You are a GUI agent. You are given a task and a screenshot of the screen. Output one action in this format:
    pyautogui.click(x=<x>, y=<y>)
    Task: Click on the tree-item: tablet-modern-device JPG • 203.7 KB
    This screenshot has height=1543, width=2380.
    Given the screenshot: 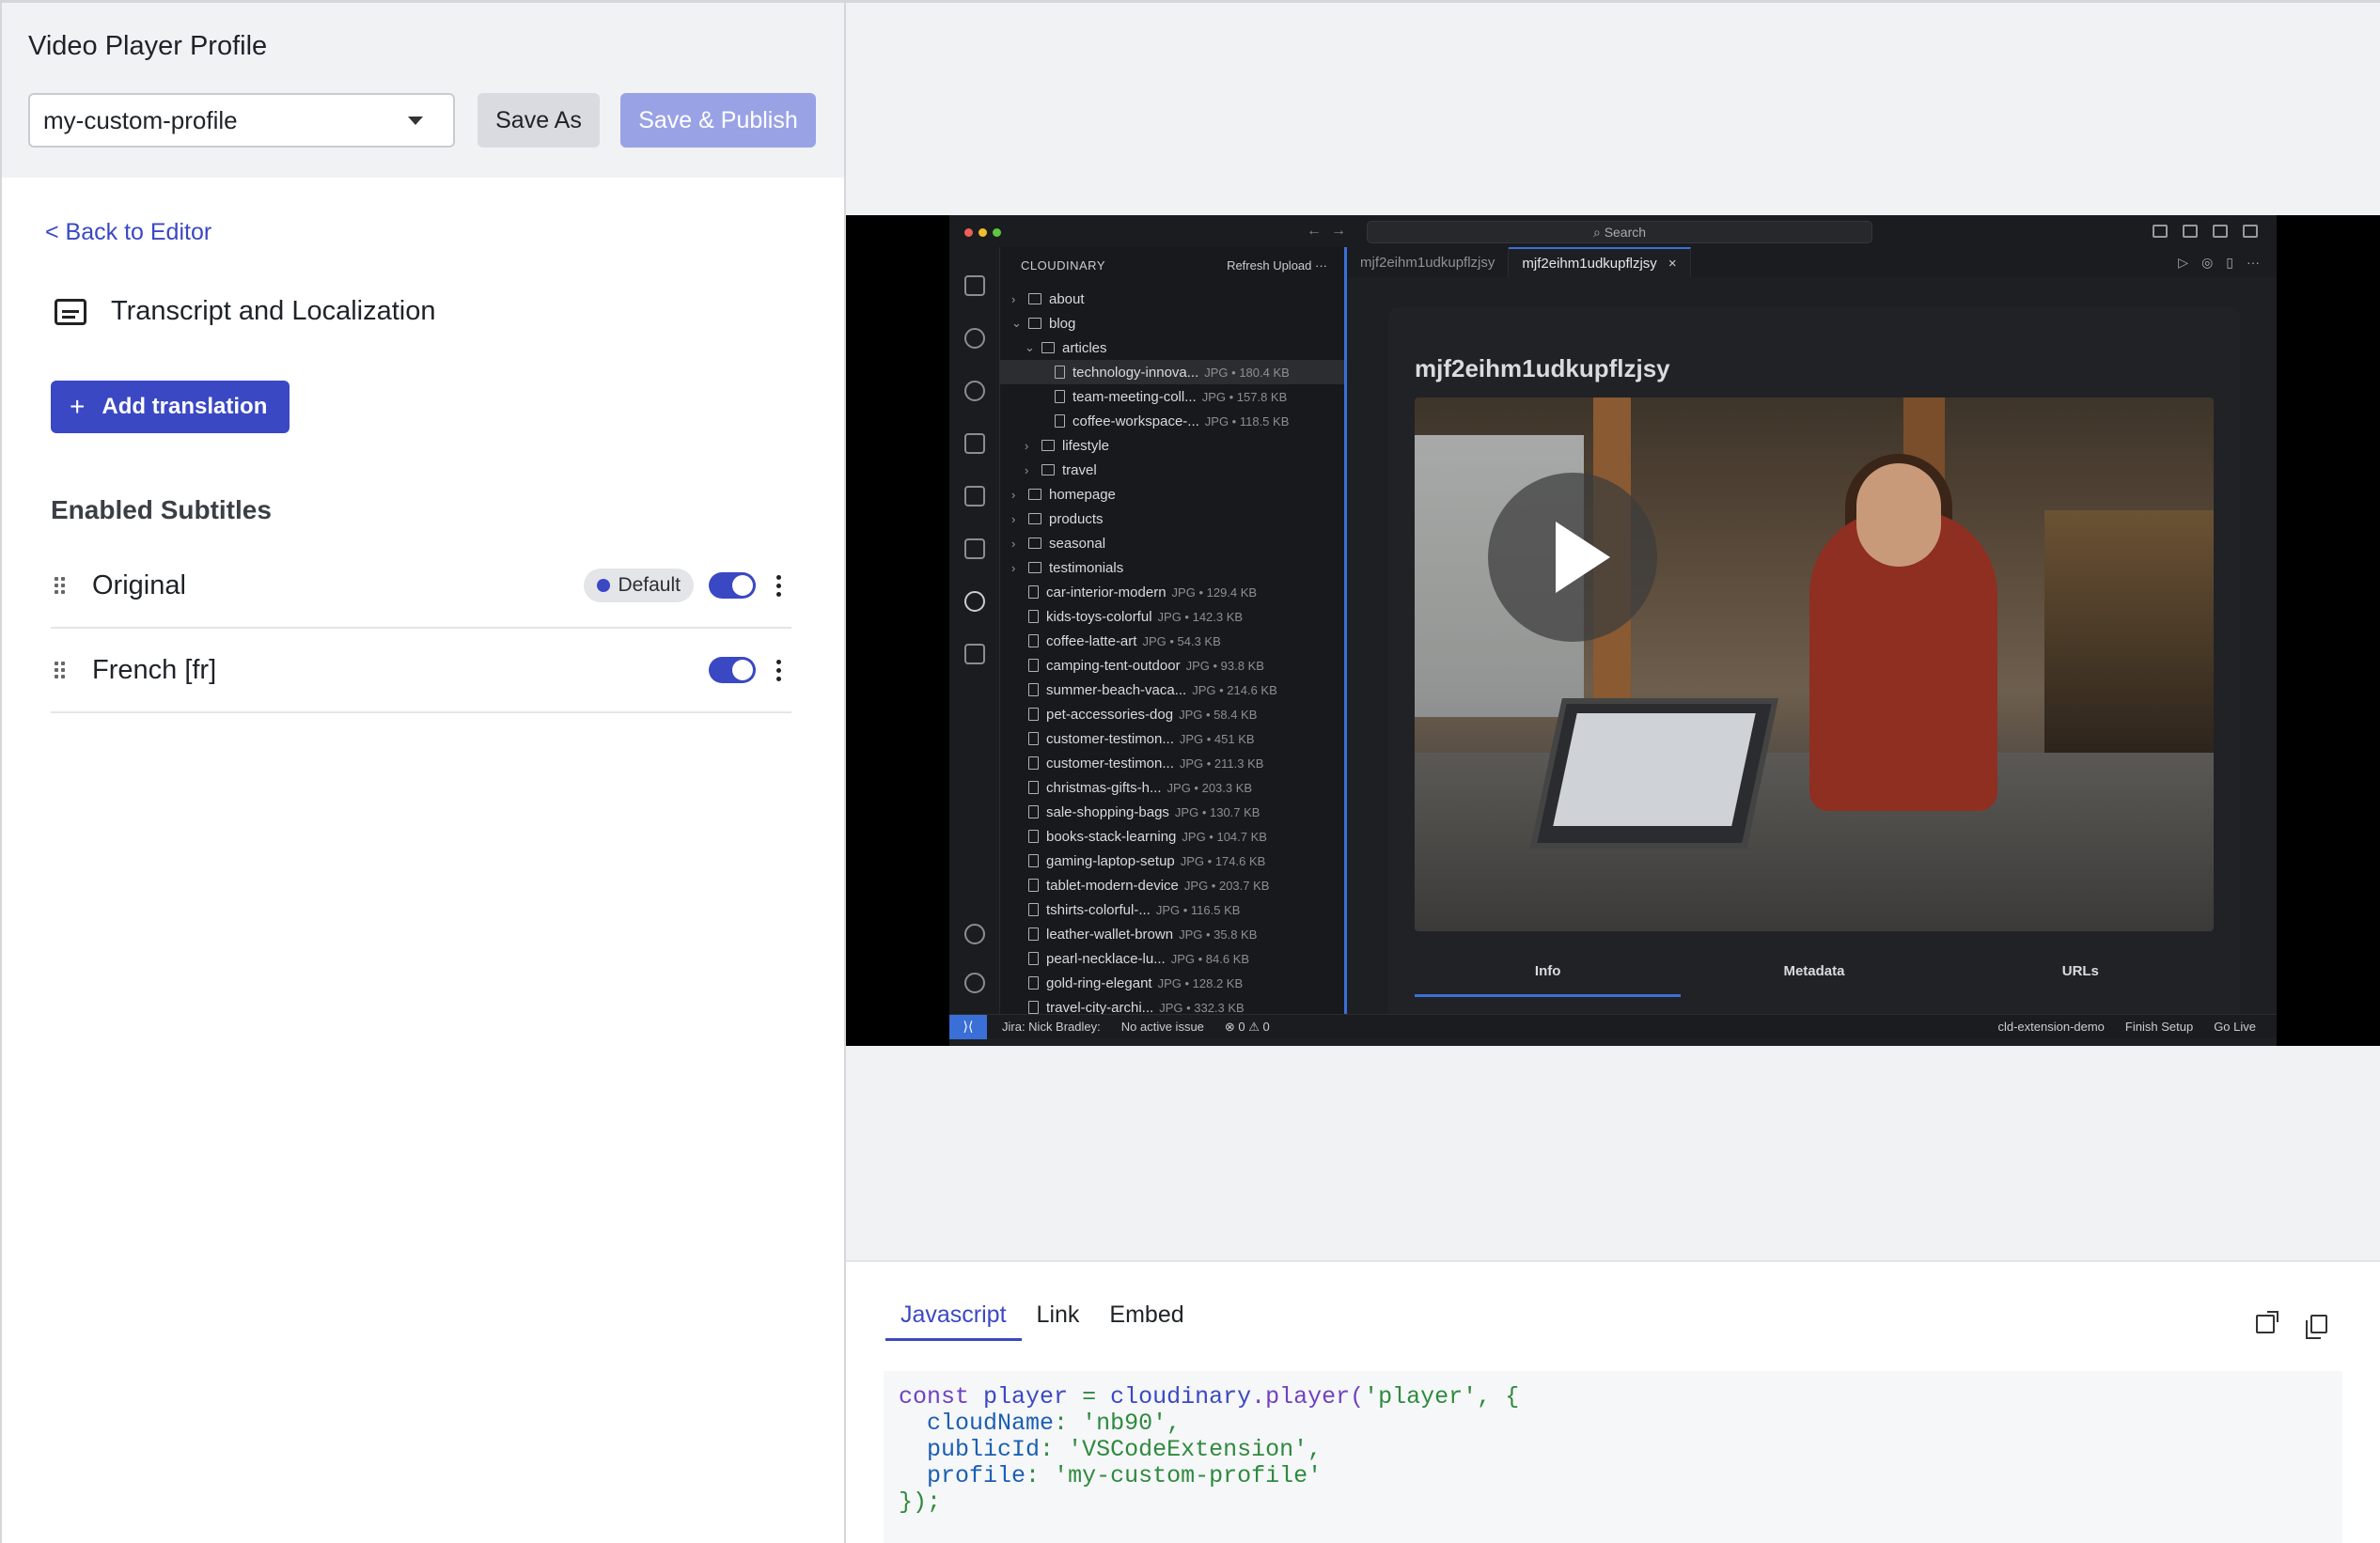 What is the action you would take?
    pyautogui.click(x=1172, y=885)
    